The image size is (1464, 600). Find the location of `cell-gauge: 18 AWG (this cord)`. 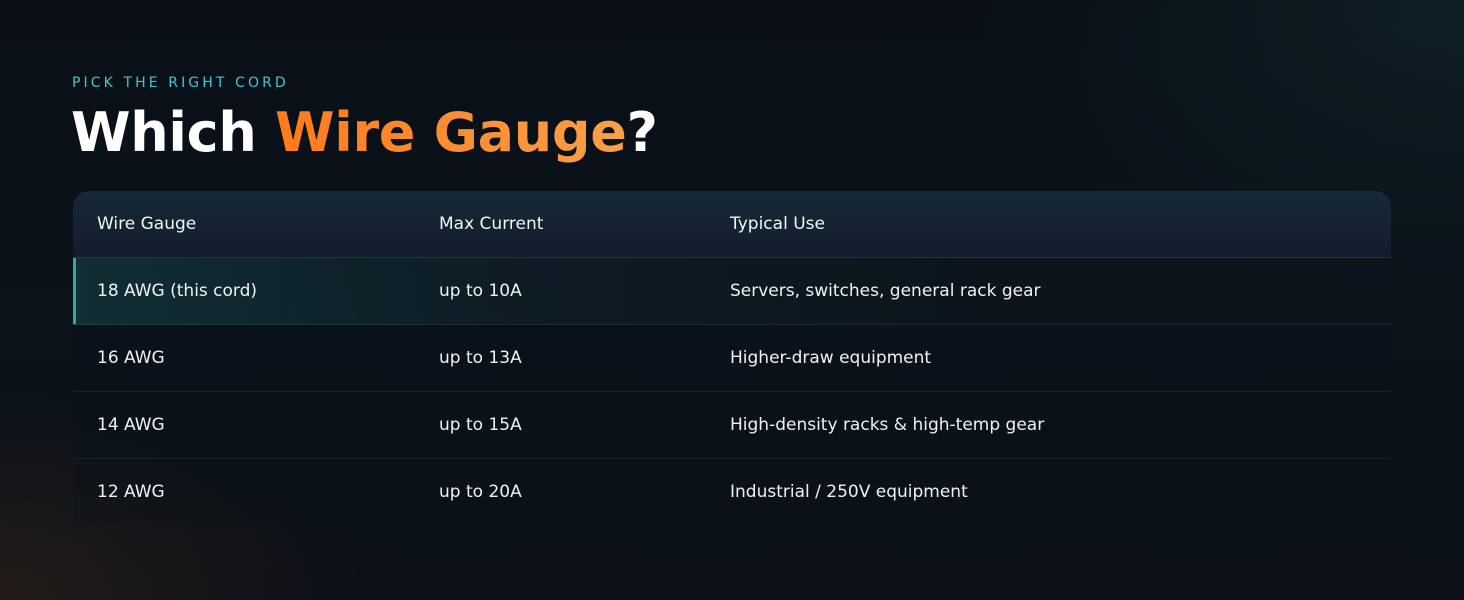

cell-gauge: 18 AWG (this cord) is located at coordinates (177, 291).